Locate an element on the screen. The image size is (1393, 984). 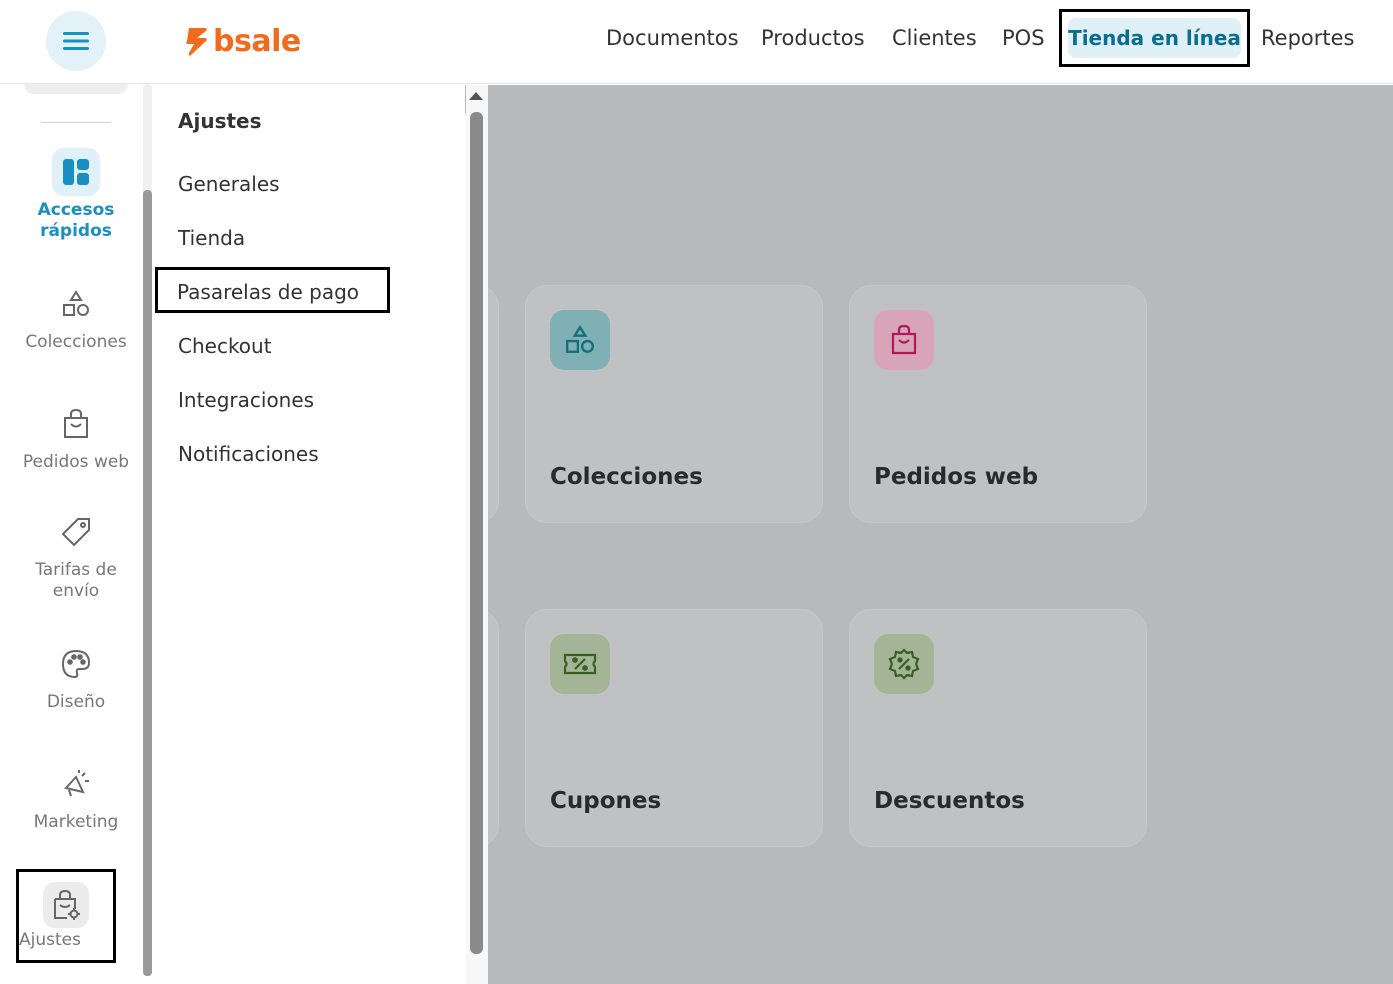
card-label-descuentos: Descuentos is located at coordinates (949, 801).